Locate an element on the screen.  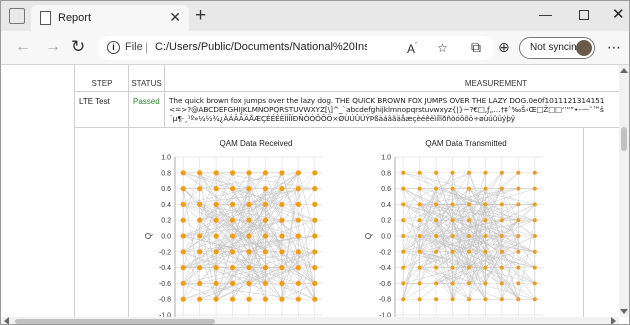
vertical-scrollbar is located at coordinates (624, 191).